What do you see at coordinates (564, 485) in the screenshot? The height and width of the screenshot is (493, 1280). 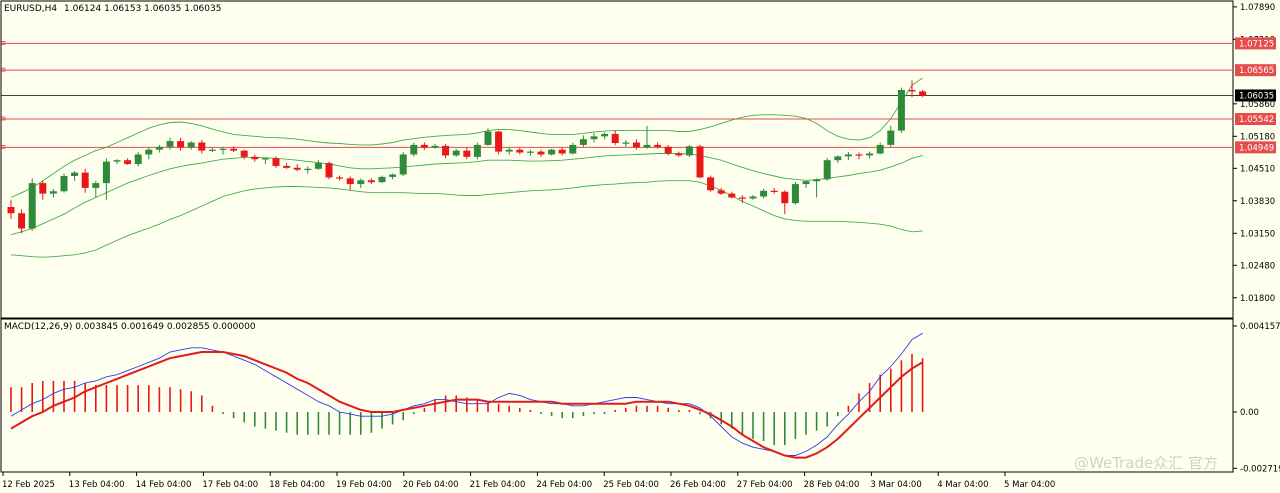 I see `time-tick-label: 24 Feb 04:00` at bounding box center [564, 485].